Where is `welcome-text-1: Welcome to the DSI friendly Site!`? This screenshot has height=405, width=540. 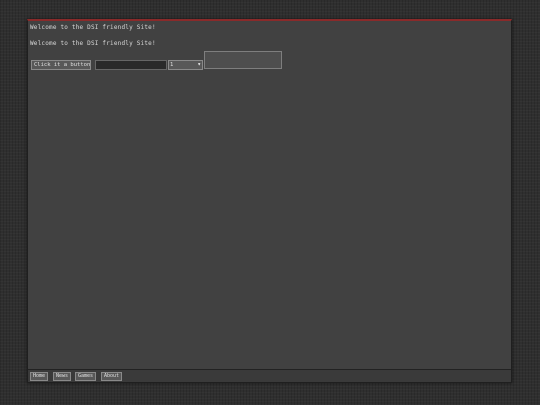
welcome-text-1: Welcome to the DSI friendly Site! is located at coordinates (93, 27).